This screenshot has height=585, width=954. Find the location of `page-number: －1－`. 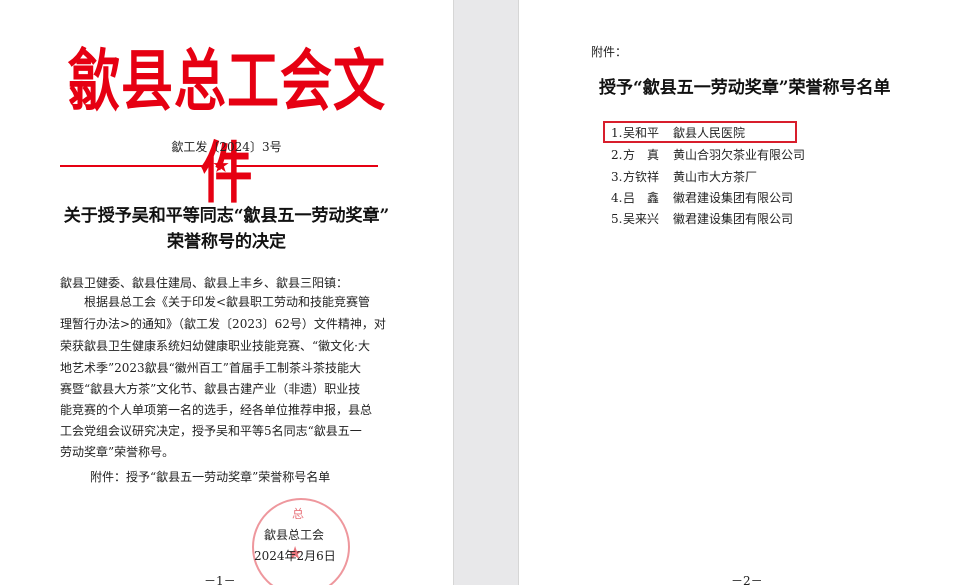

page-number: －1－ is located at coordinates (220, 579).